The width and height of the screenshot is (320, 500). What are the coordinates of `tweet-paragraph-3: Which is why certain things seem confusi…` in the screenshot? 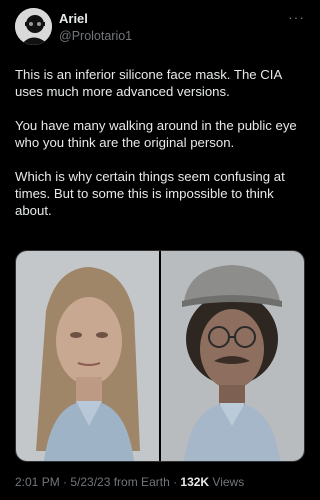 It's located at (150, 193).